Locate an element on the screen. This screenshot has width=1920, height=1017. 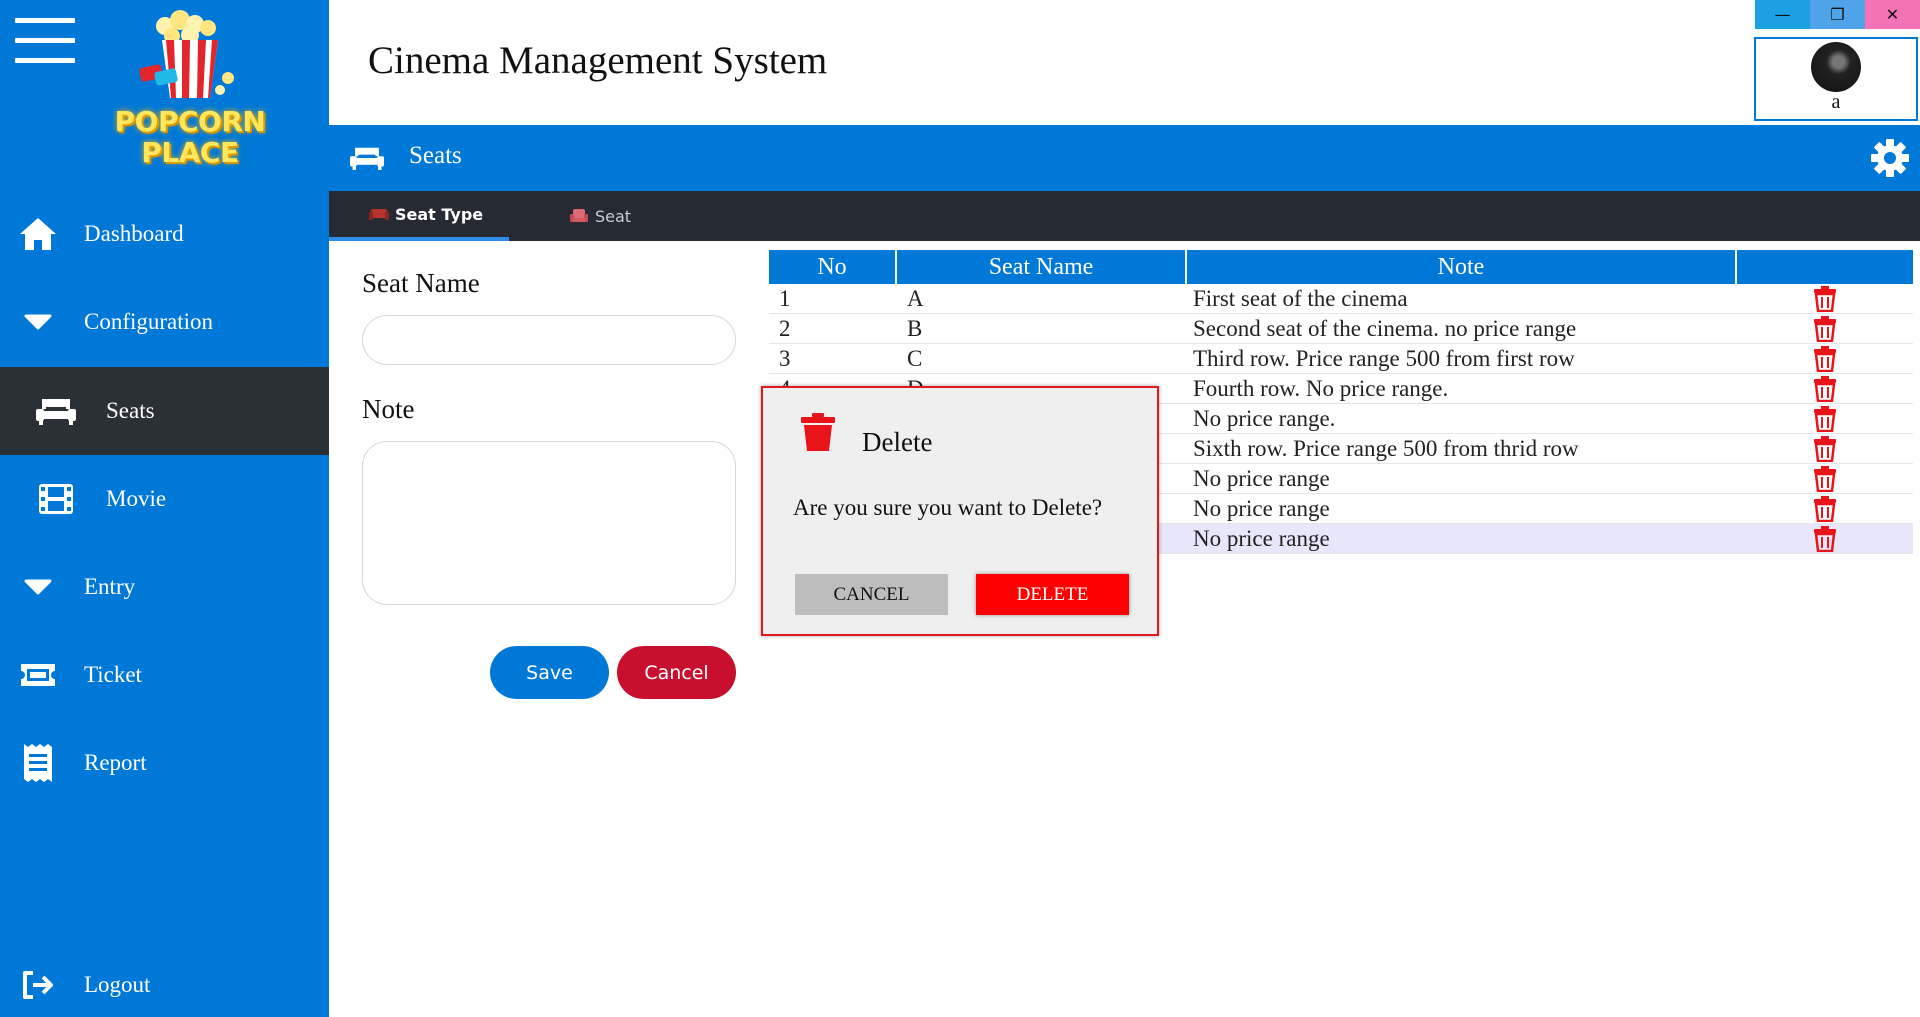
table-header: No Seat Name Note is located at coordinates (1341, 267).